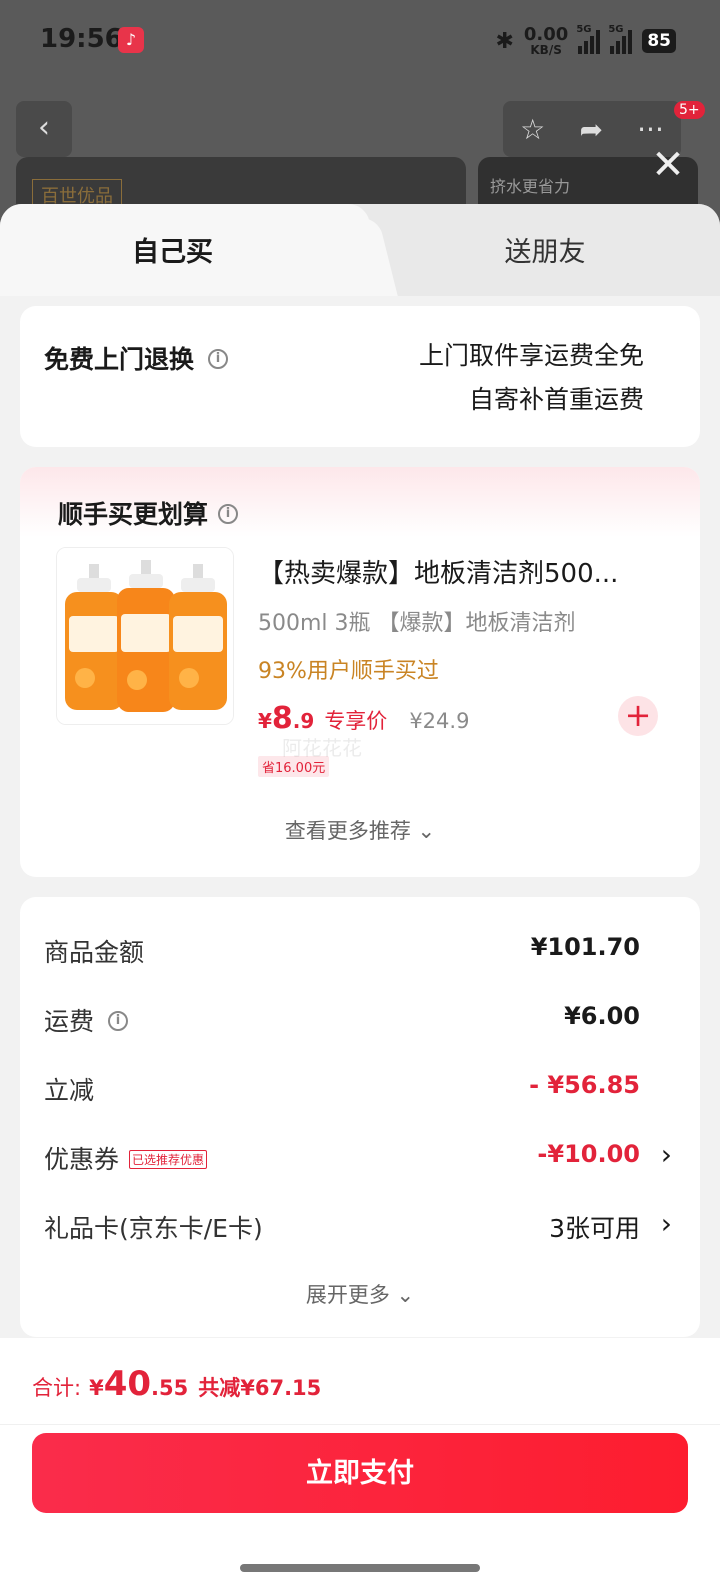 The height and width of the screenshot is (1584, 720). I want to click on more-icon: ···, so click(650, 129).